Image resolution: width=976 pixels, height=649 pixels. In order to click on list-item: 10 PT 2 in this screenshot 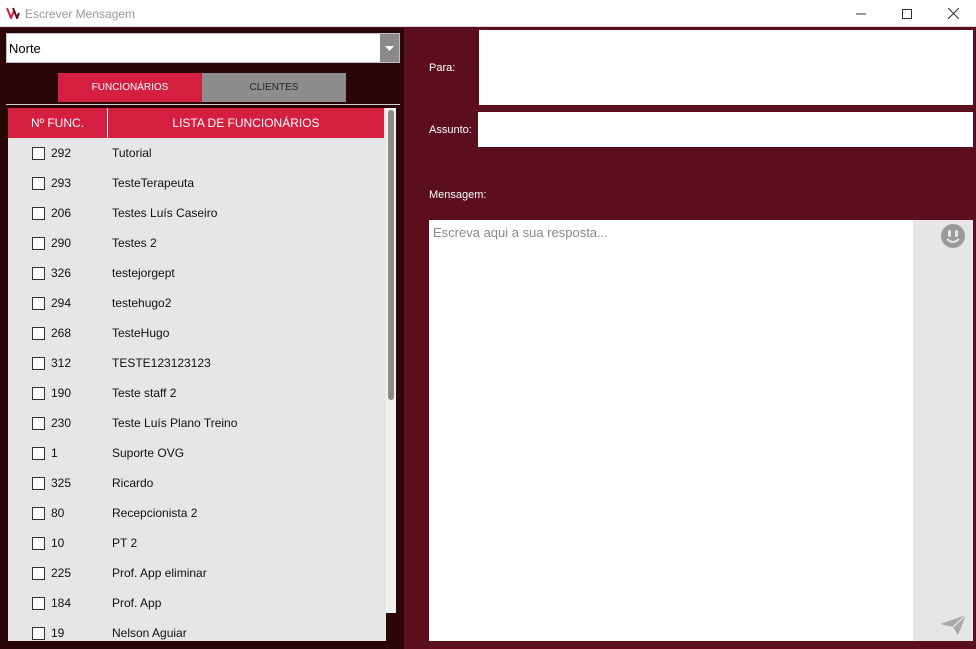, I will do `click(196, 543)`.